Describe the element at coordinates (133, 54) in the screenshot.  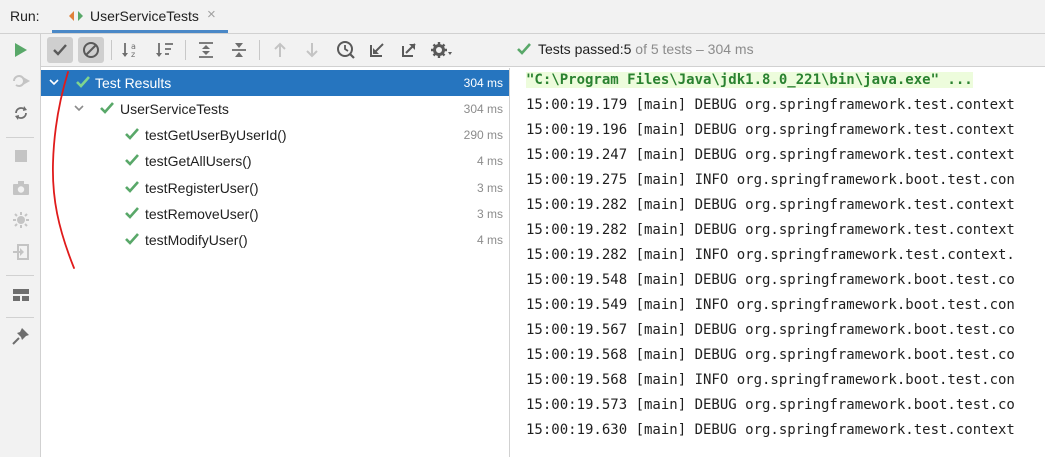
I see `svg-text: z` at that location.